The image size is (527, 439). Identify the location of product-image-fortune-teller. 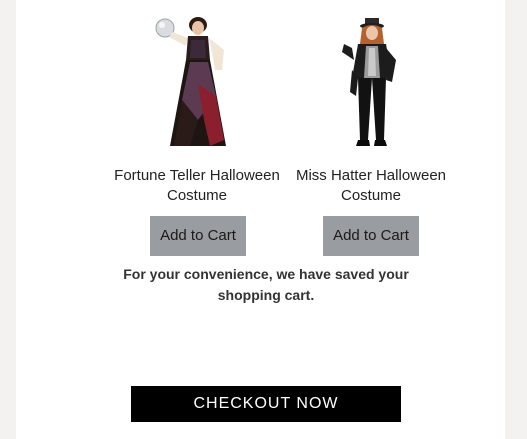
(197, 75).